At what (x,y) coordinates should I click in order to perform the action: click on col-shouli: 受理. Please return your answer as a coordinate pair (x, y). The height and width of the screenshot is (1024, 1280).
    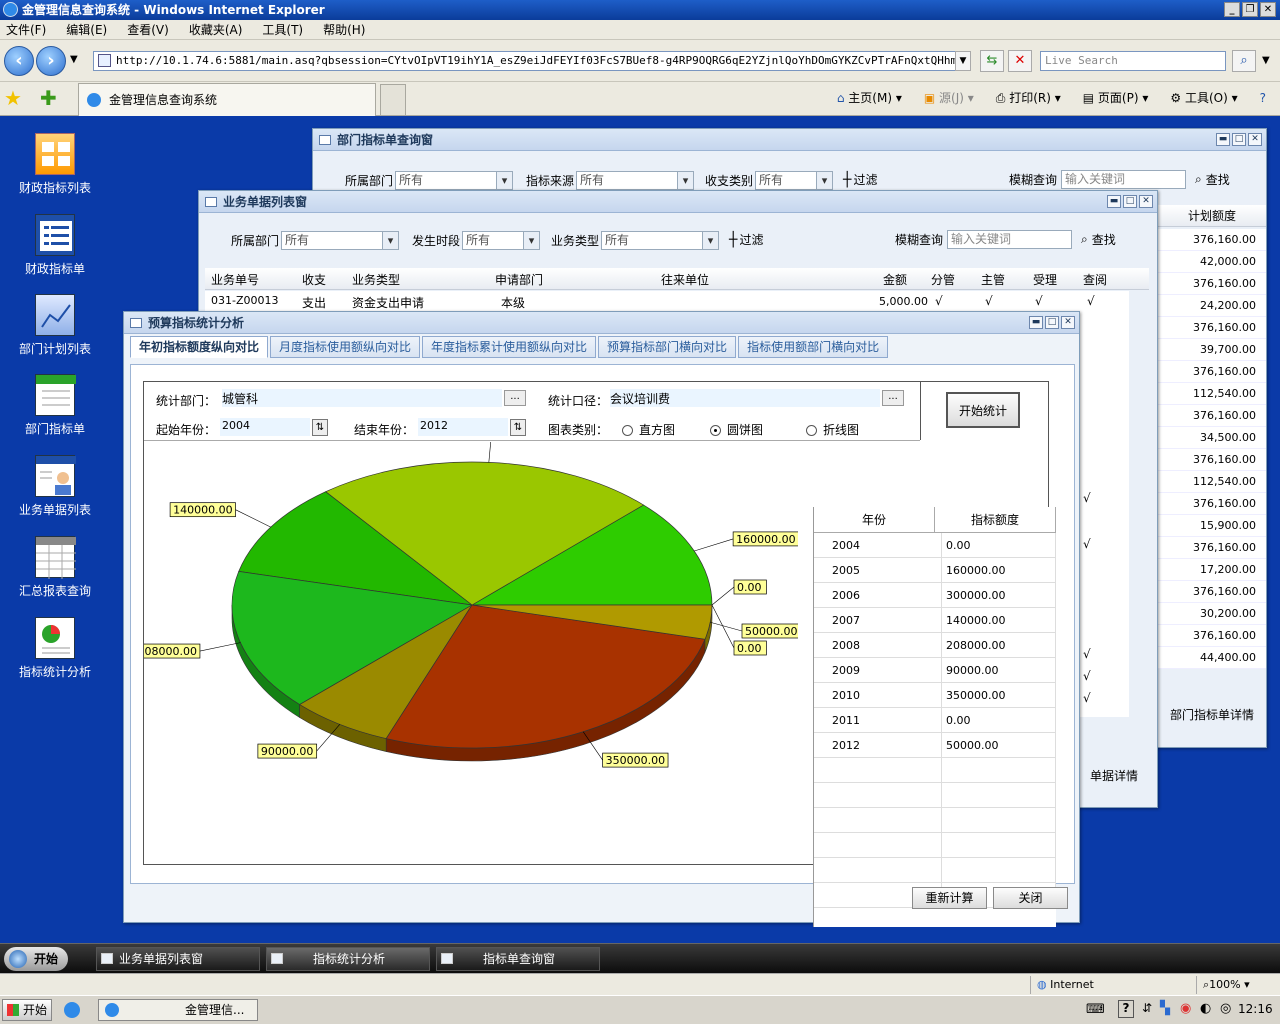
    Looking at the image, I should click on (1045, 279).